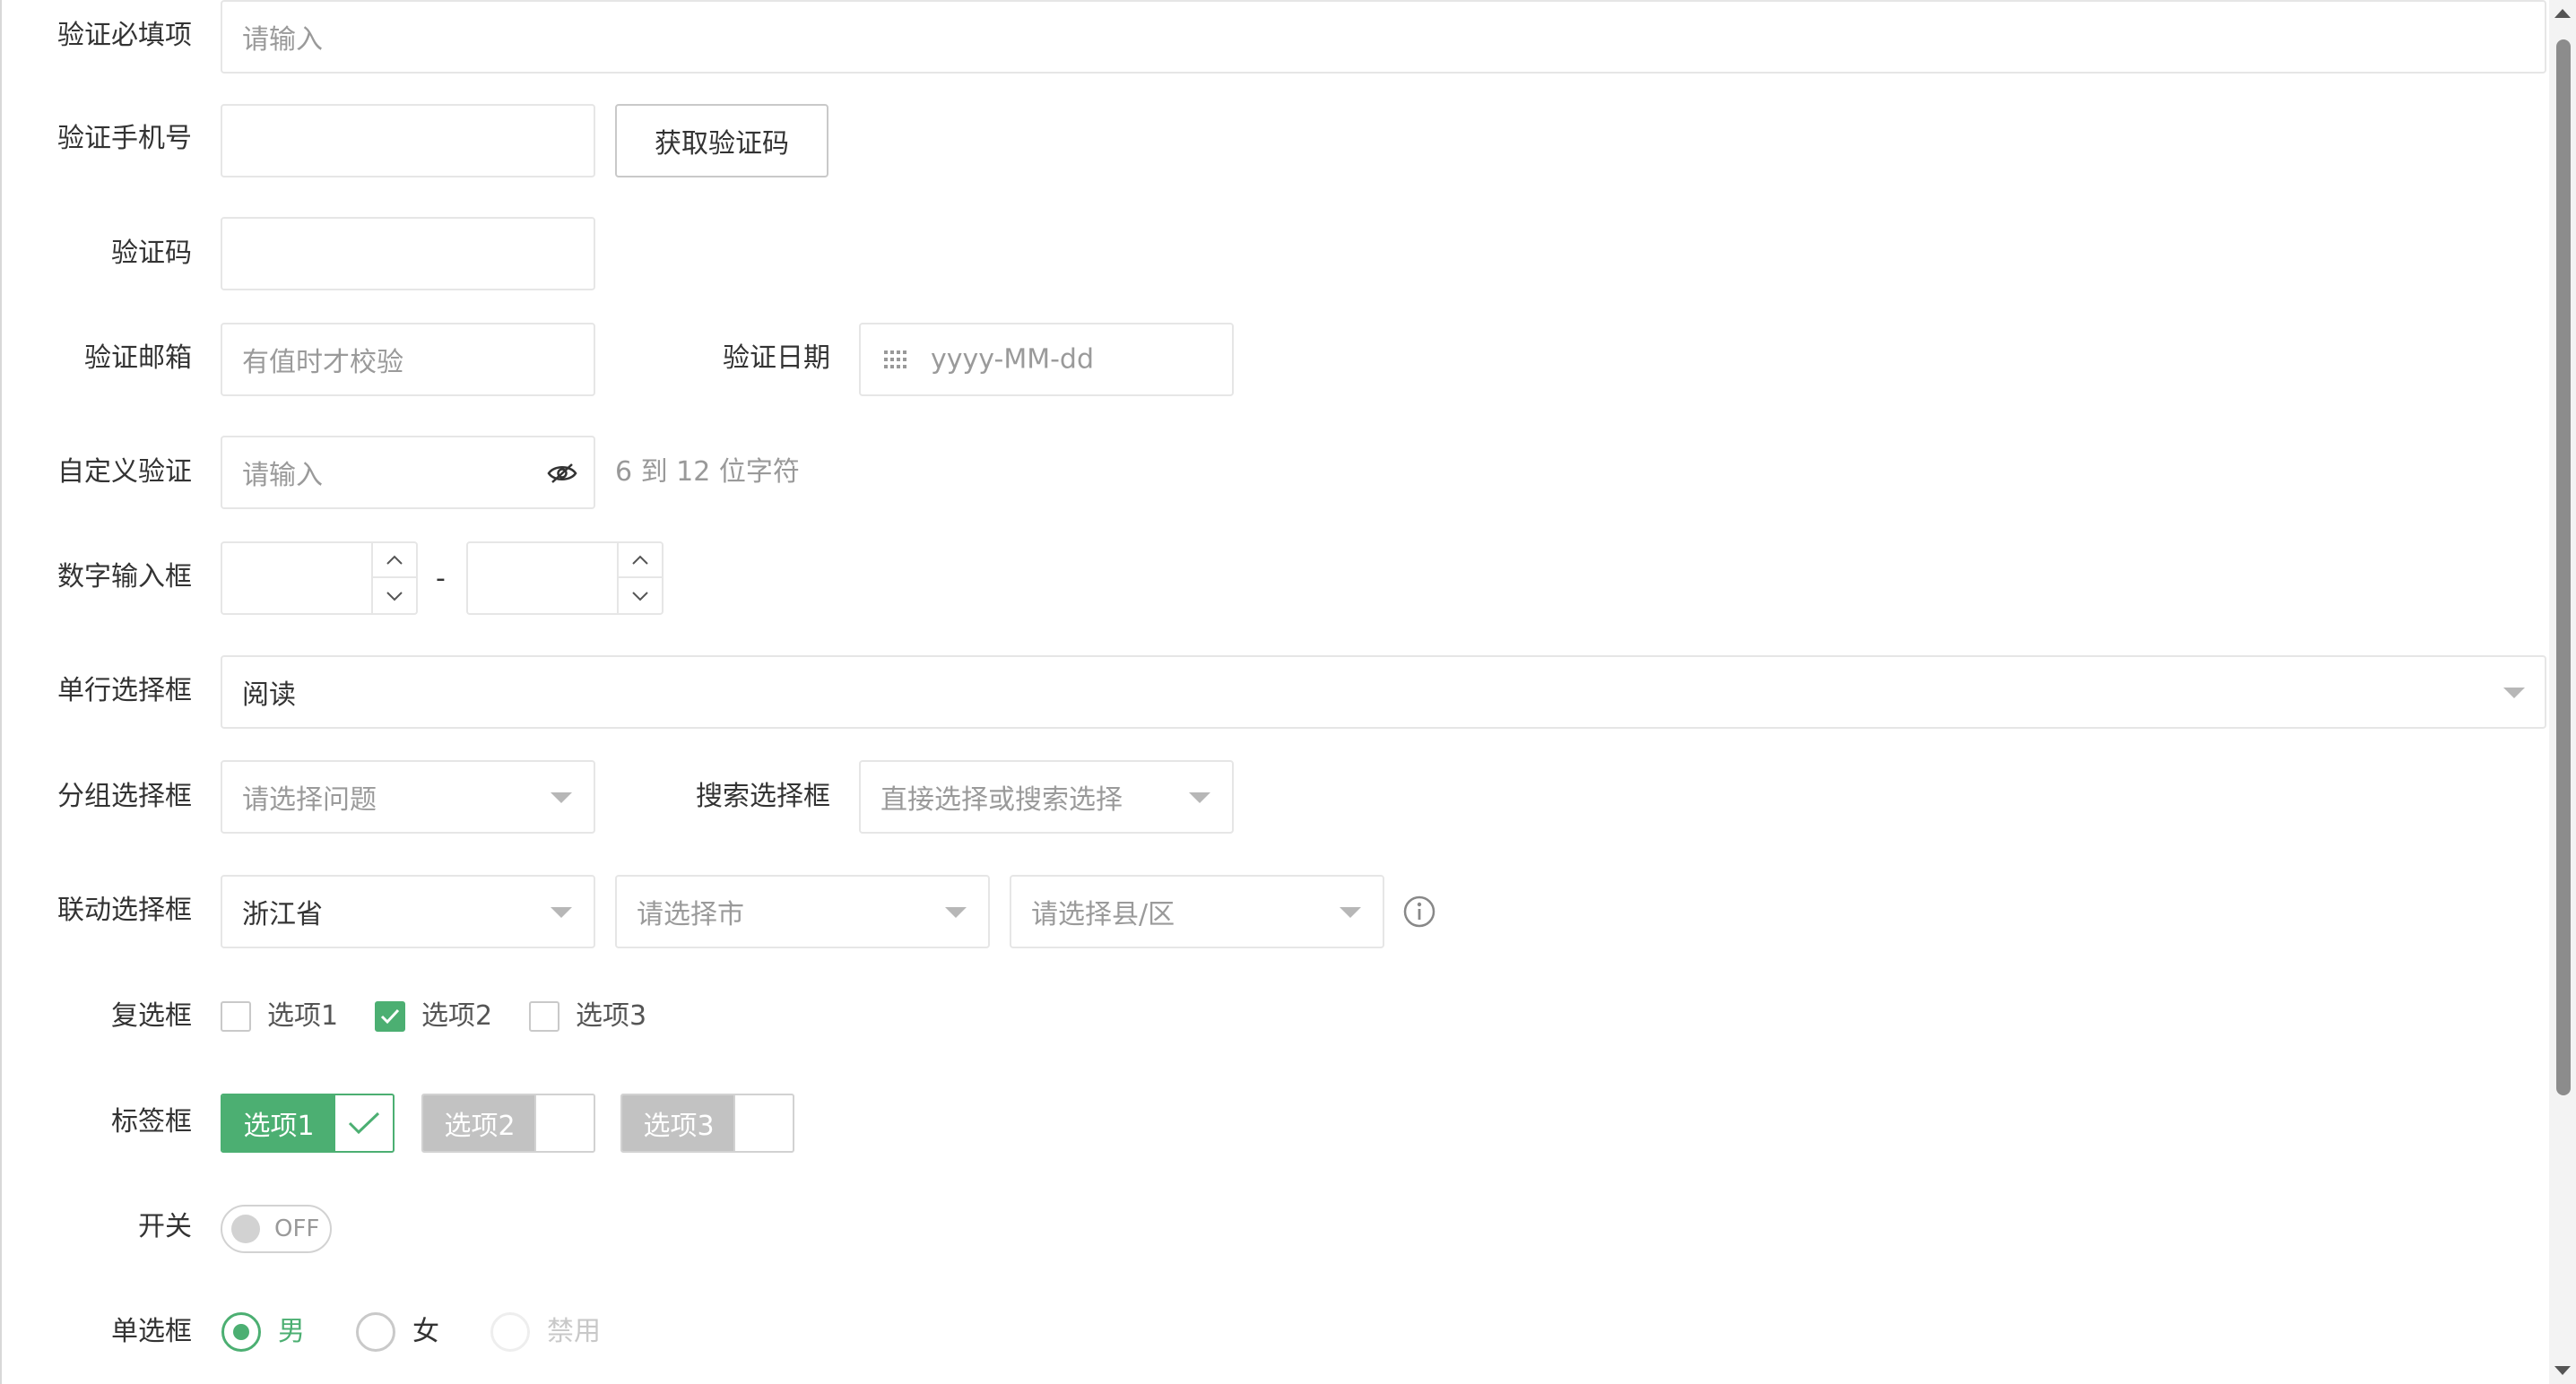  I want to click on province-select: 浙江省, so click(408, 911).